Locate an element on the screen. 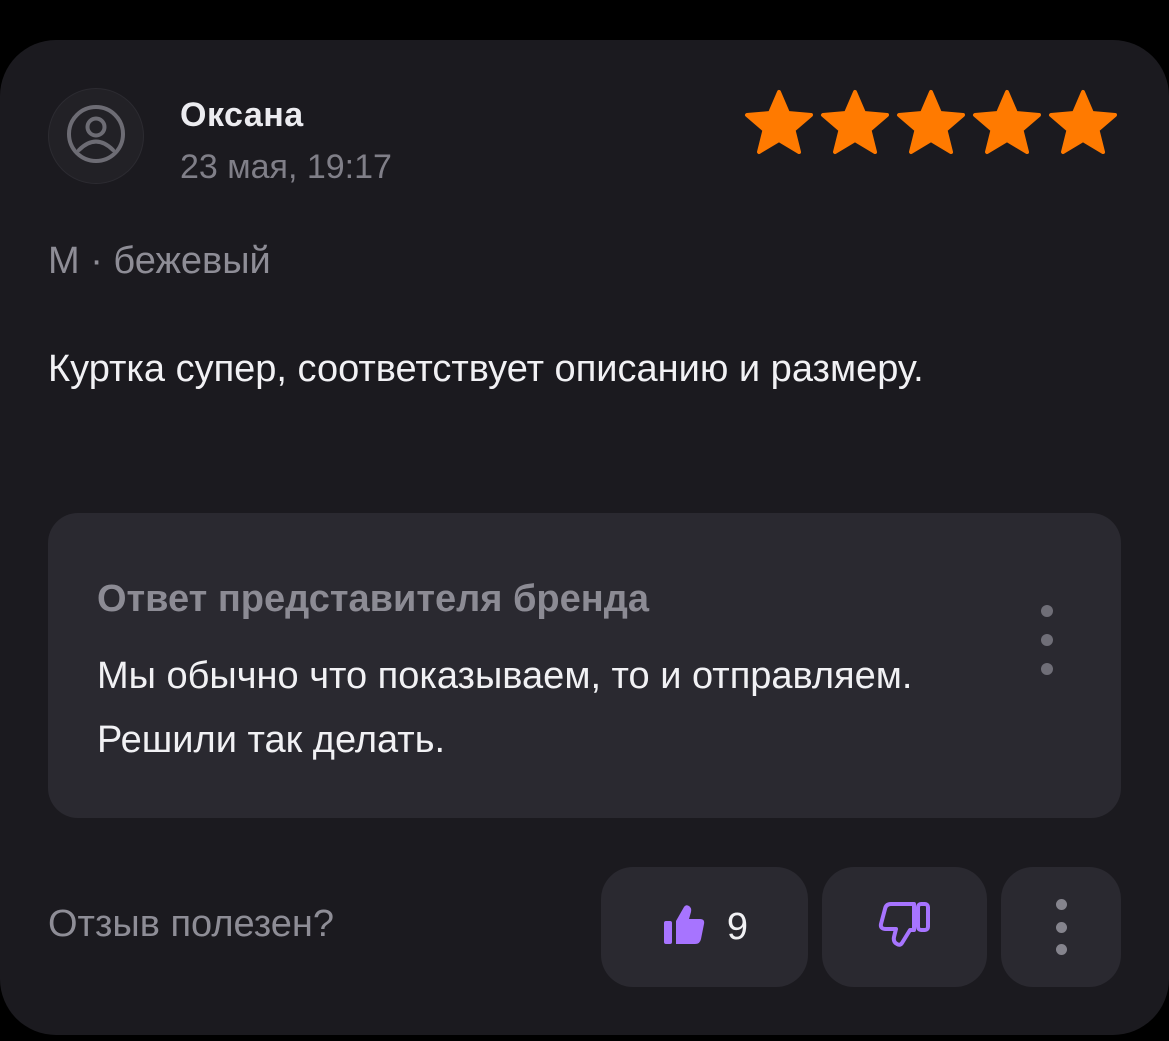 Image resolution: width=1169 pixels, height=1041 pixels. thumbs-up-icon is located at coordinates (684, 927).